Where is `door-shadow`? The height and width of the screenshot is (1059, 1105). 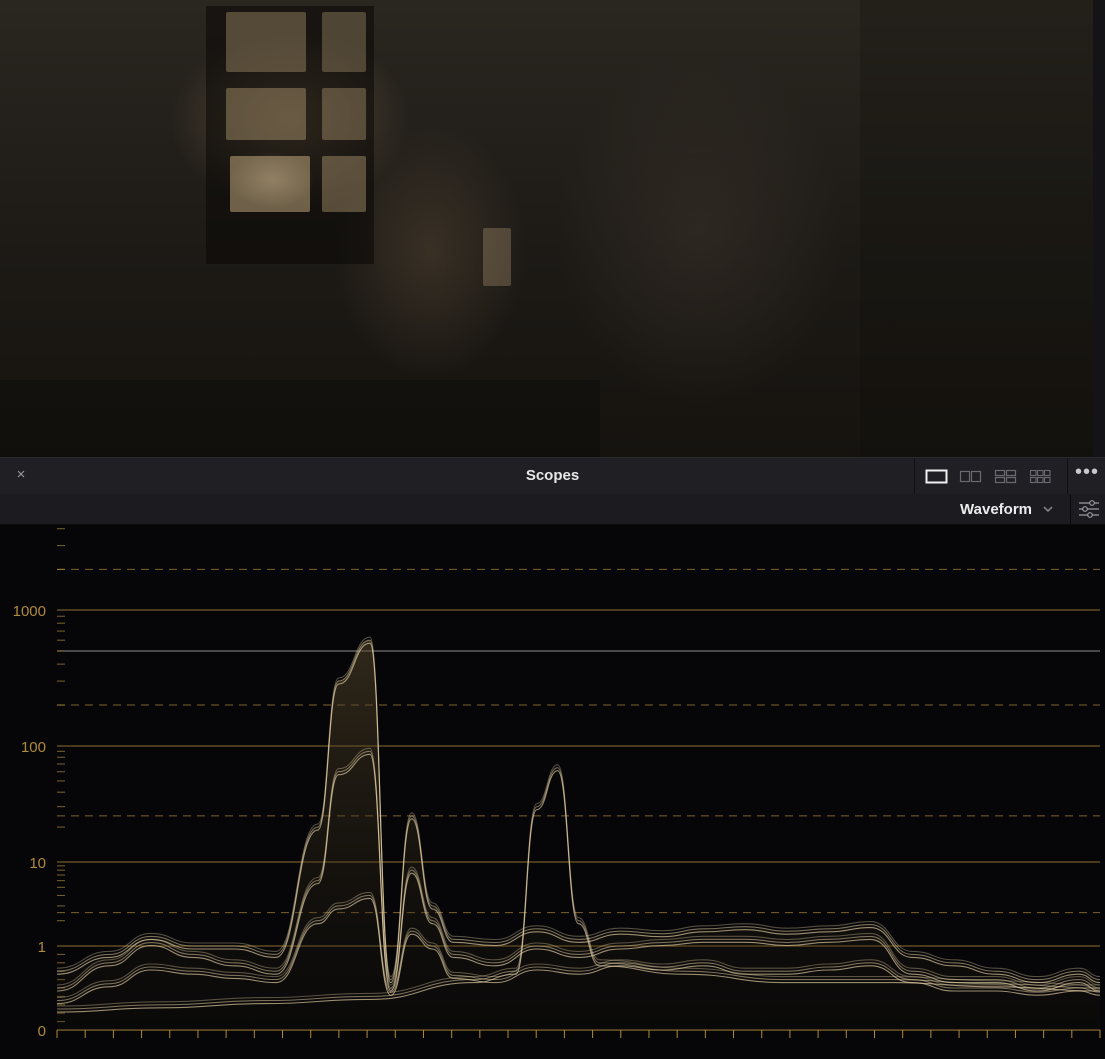
door-shadow is located at coordinates (976, 228).